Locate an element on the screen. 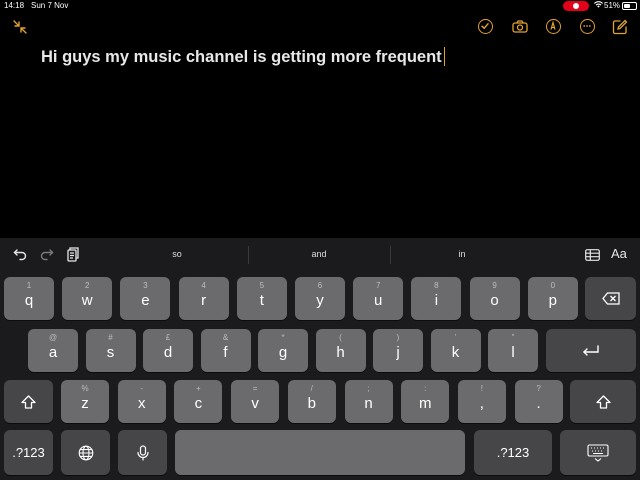 This screenshot has width=640, height=480. key-d: £ d is located at coordinates (168, 350).